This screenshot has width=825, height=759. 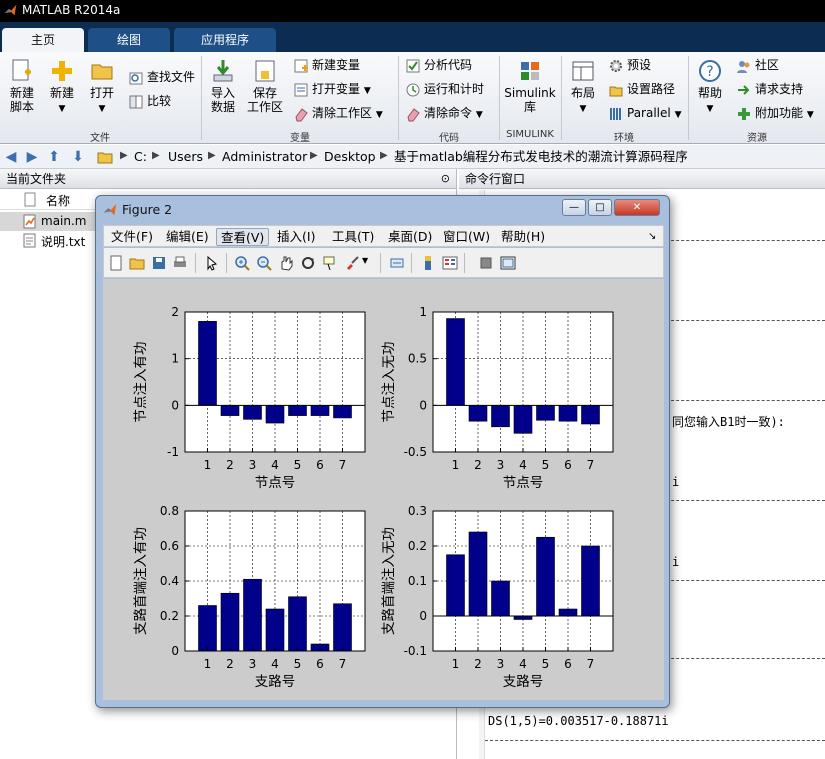 What do you see at coordinates (308, 263) in the screenshot?
I see `rotate-icon` at bounding box center [308, 263].